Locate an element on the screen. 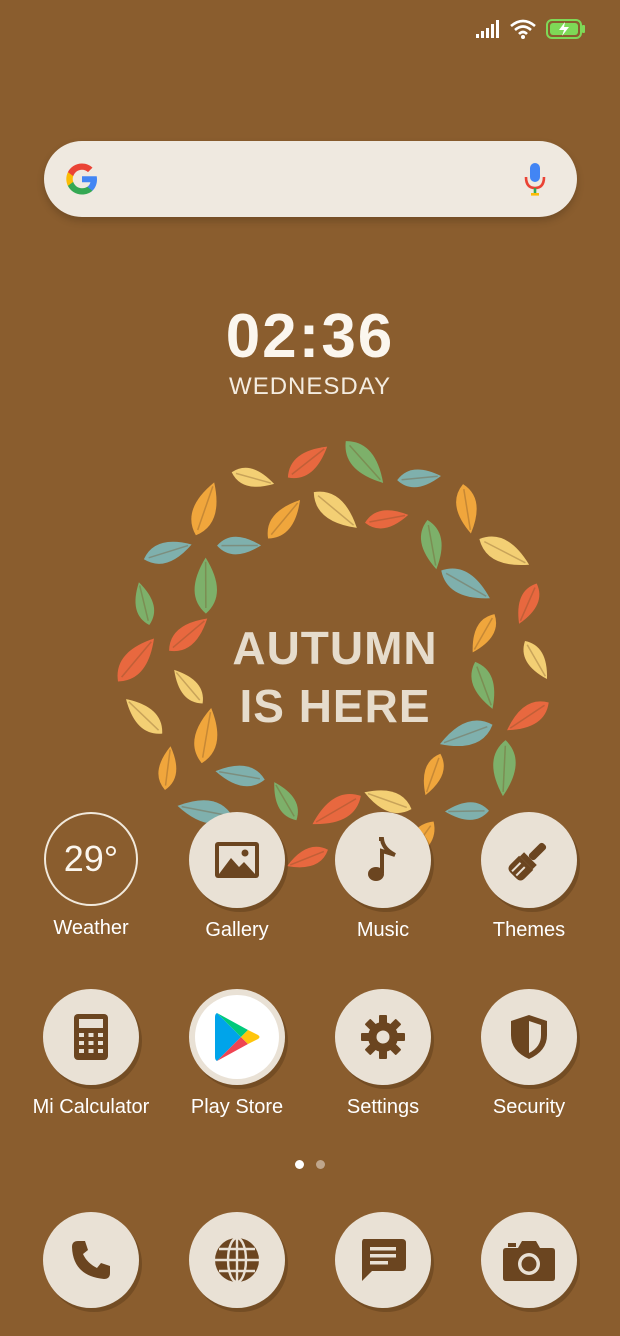 The height and width of the screenshot is (1336, 620). google-logo-icon is located at coordinates (81, 179).